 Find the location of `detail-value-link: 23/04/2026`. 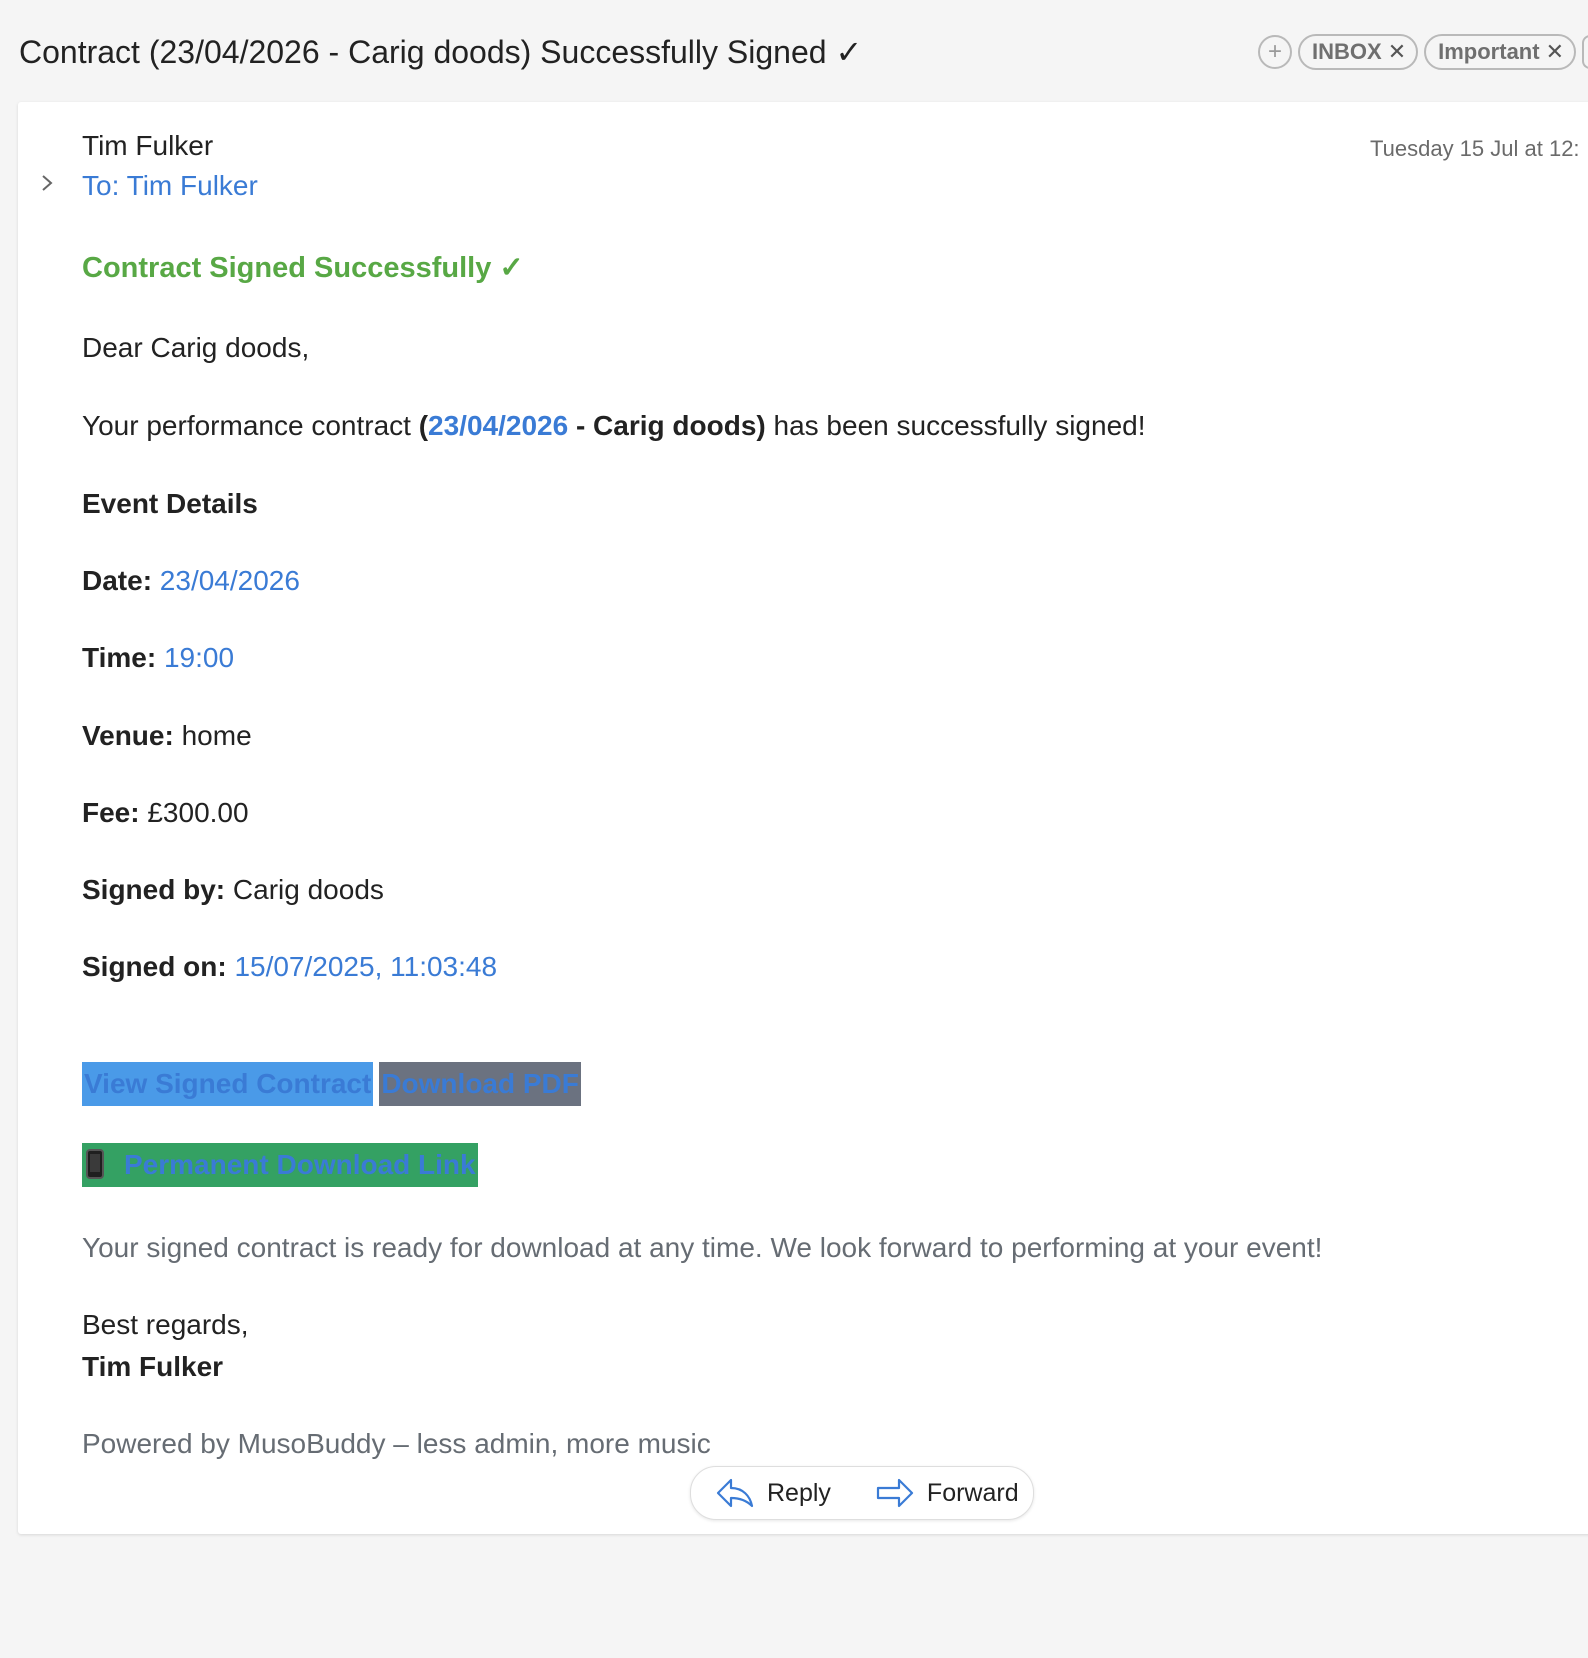

detail-value-link: 23/04/2026 is located at coordinates (230, 580).